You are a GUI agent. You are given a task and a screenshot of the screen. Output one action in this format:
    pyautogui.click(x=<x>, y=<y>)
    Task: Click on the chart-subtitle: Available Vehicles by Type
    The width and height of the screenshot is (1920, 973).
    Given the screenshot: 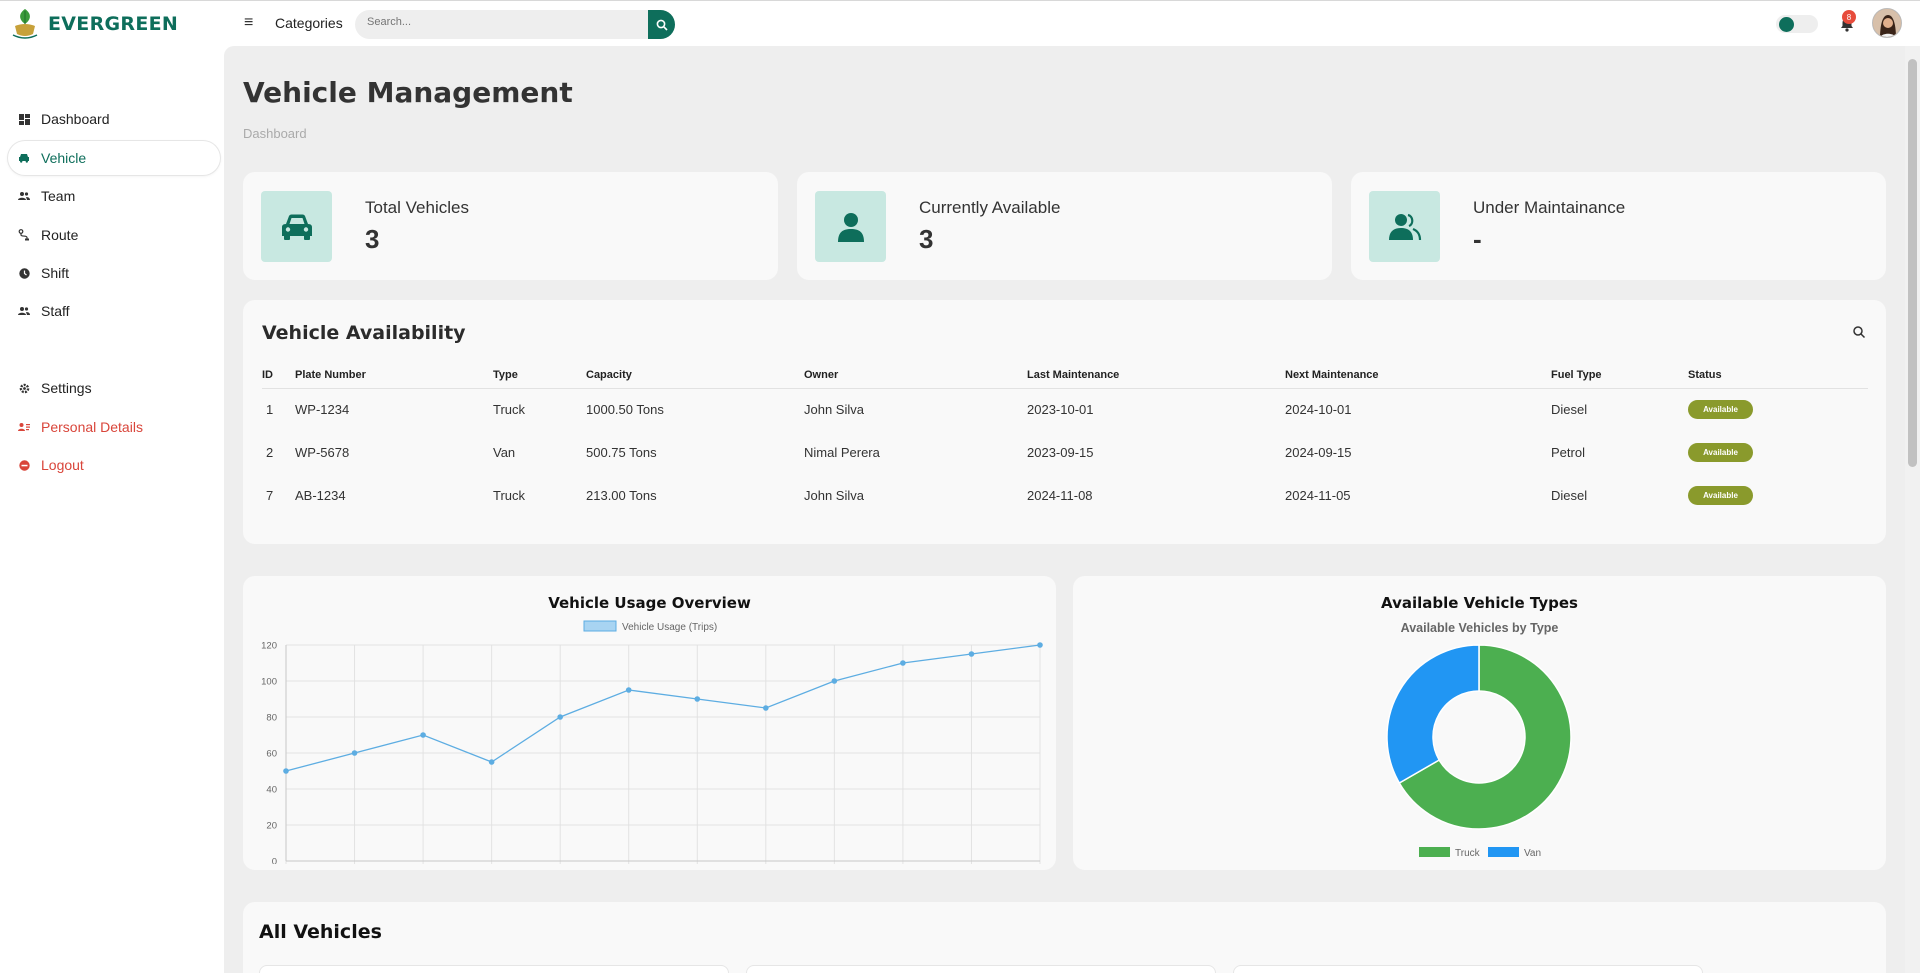 What is the action you would take?
    pyautogui.click(x=1479, y=628)
    